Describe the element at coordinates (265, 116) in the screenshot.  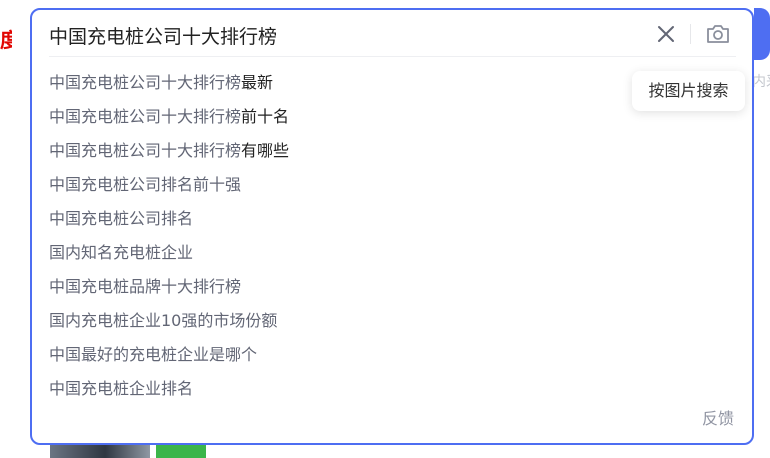
I see `suggestion-suffix: 前十名` at that location.